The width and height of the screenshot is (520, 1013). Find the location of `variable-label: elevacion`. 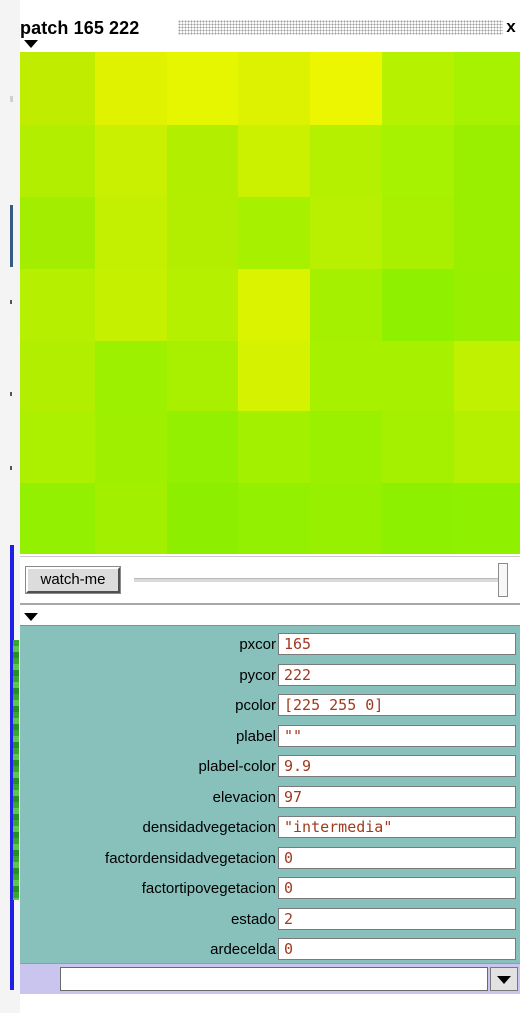

variable-label: elevacion is located at coordinates (244, 797).